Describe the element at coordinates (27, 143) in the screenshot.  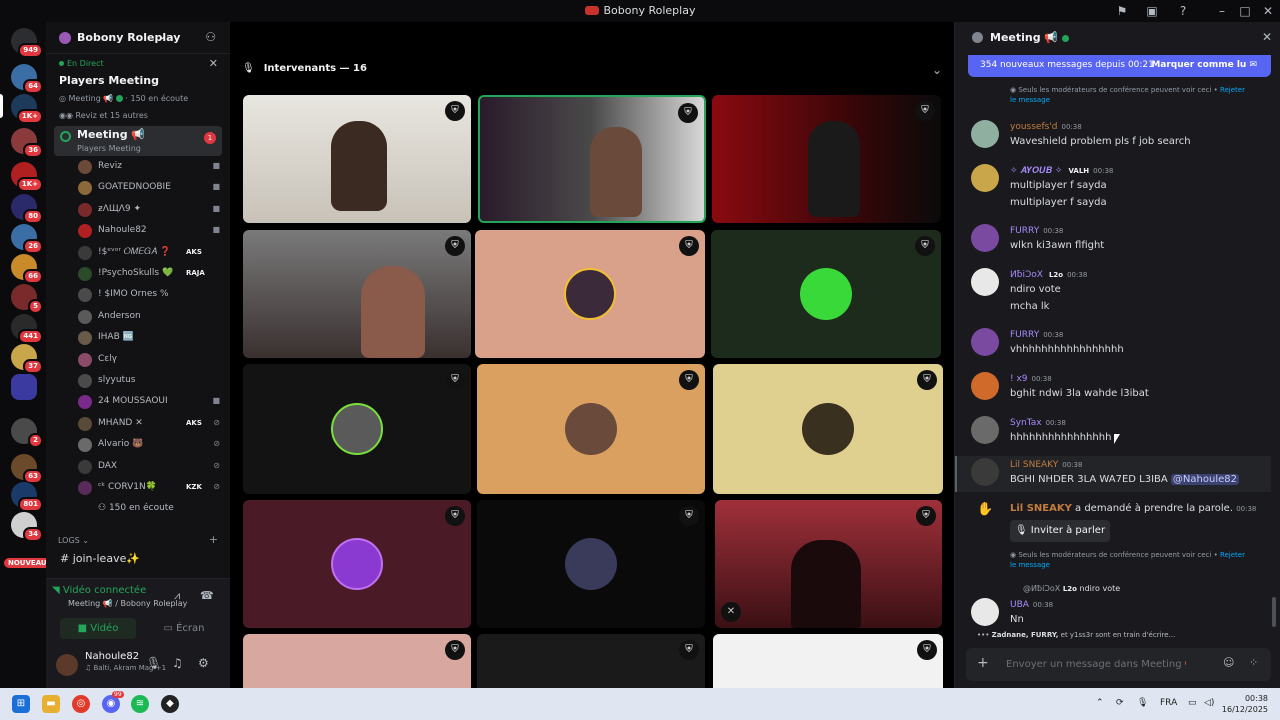
I see `server-icon: 36` at that location.